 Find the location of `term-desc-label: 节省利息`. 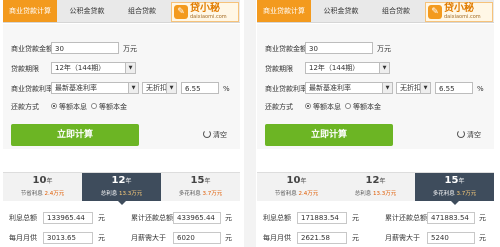

term-desc-label: 节省利息 is located at coordinates (285, 194).